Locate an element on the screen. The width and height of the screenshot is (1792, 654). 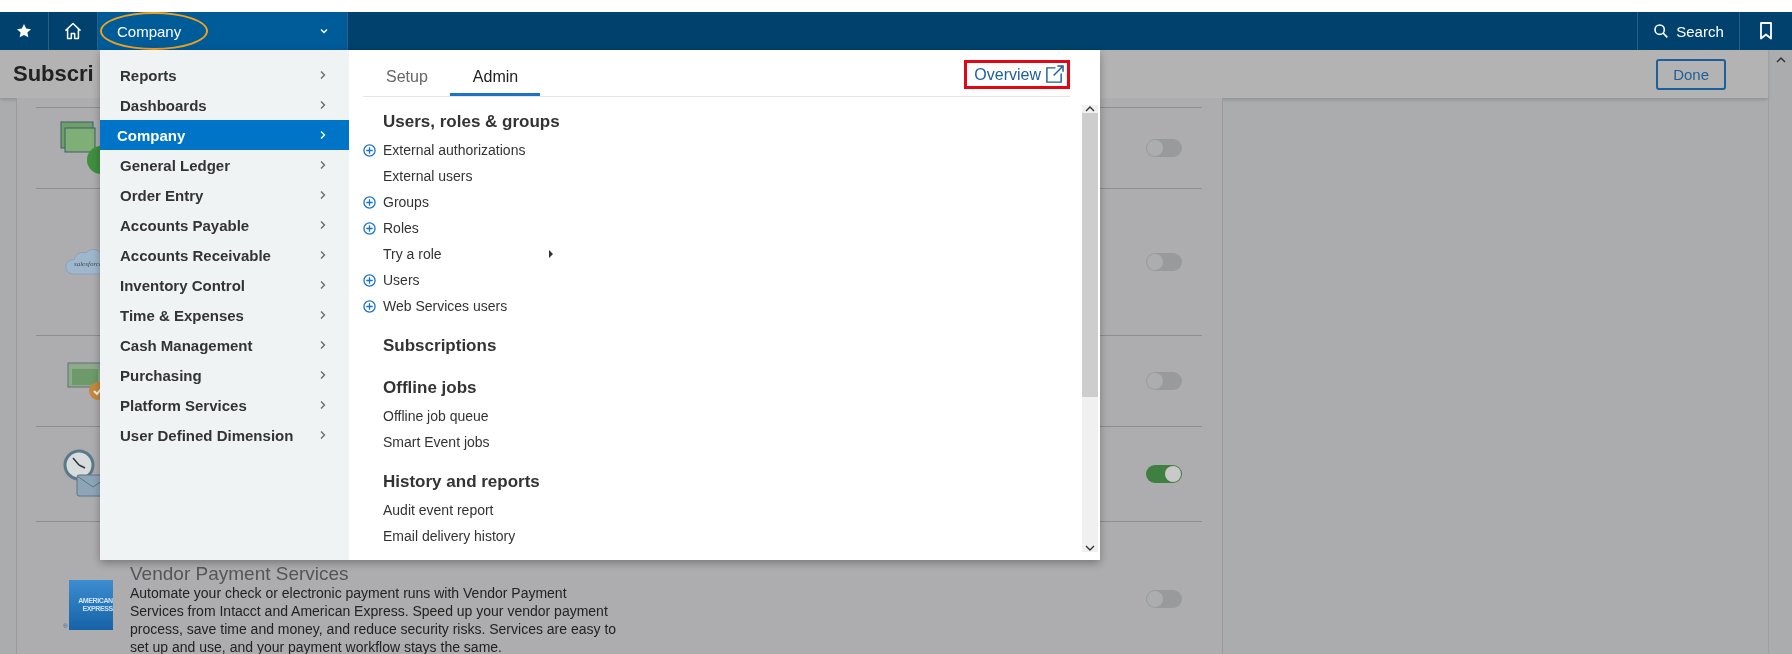
menu-link: Smart Event jobs is located at coordinates (436, 442).